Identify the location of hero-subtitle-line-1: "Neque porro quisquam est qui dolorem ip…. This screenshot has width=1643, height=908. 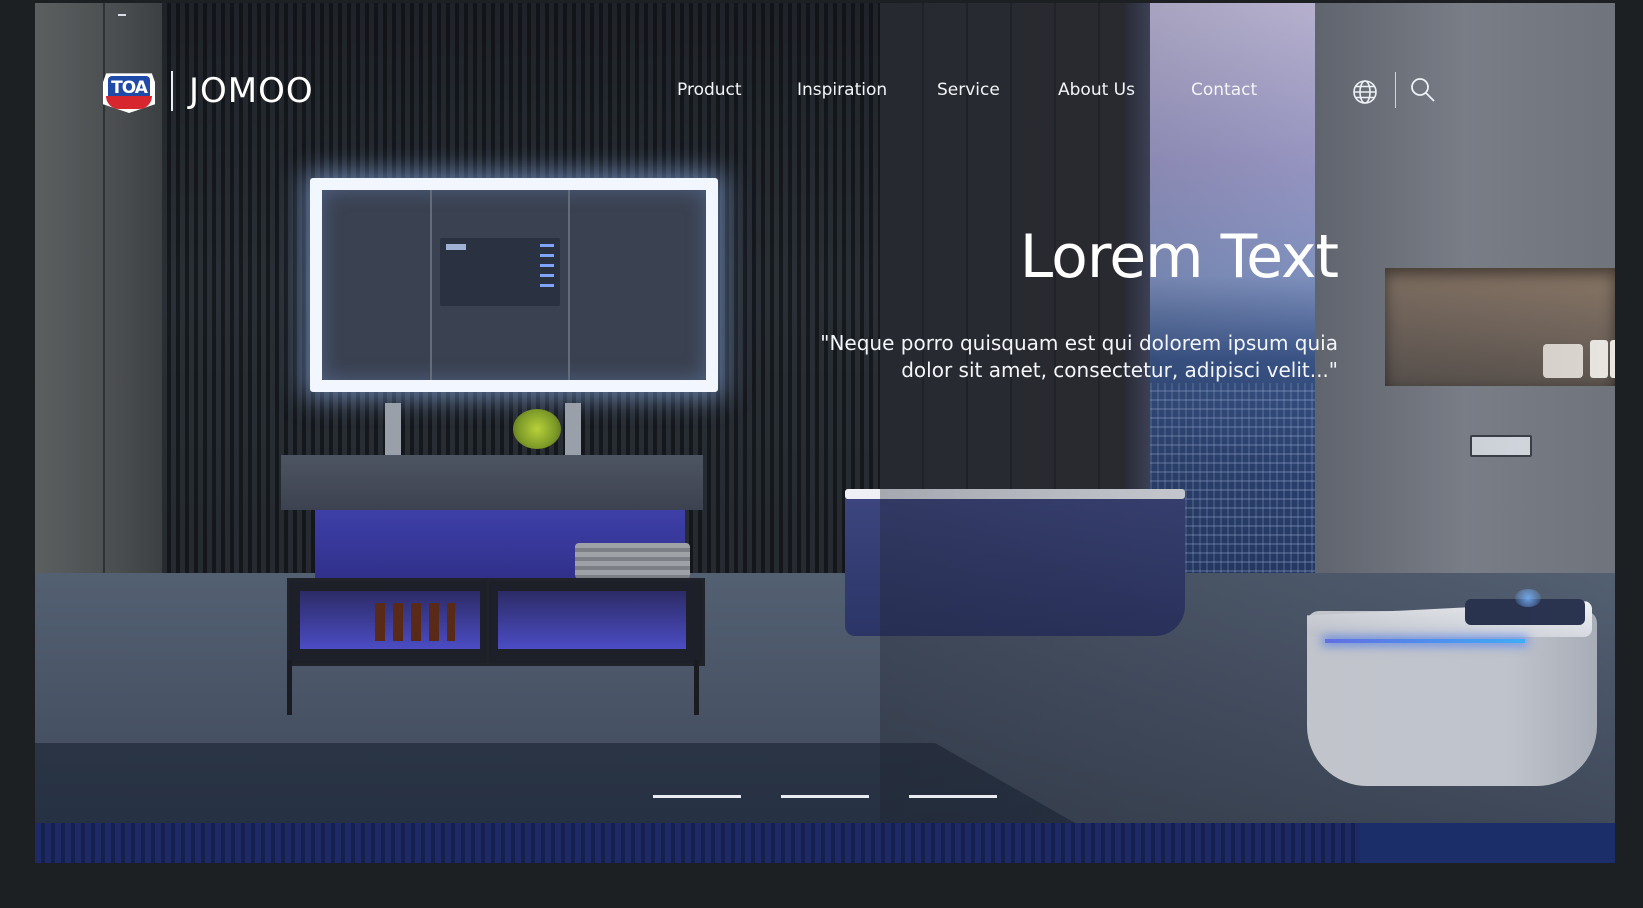
(1079, 343).